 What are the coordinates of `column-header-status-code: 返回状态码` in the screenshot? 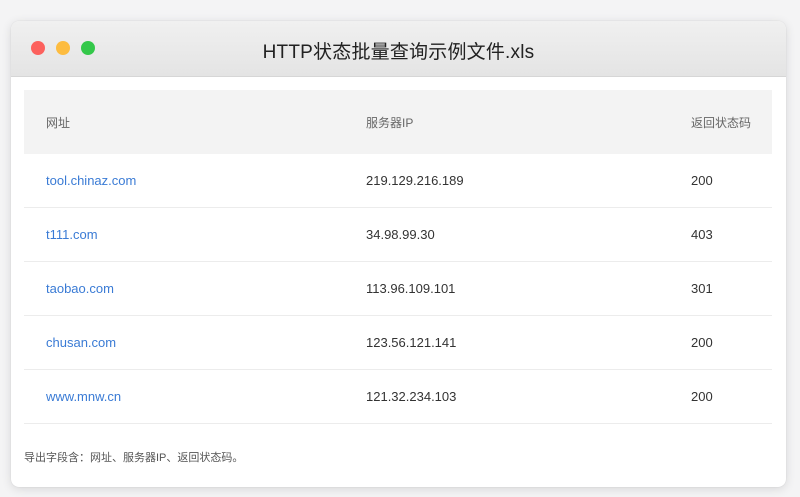 It's located at (721, 122).